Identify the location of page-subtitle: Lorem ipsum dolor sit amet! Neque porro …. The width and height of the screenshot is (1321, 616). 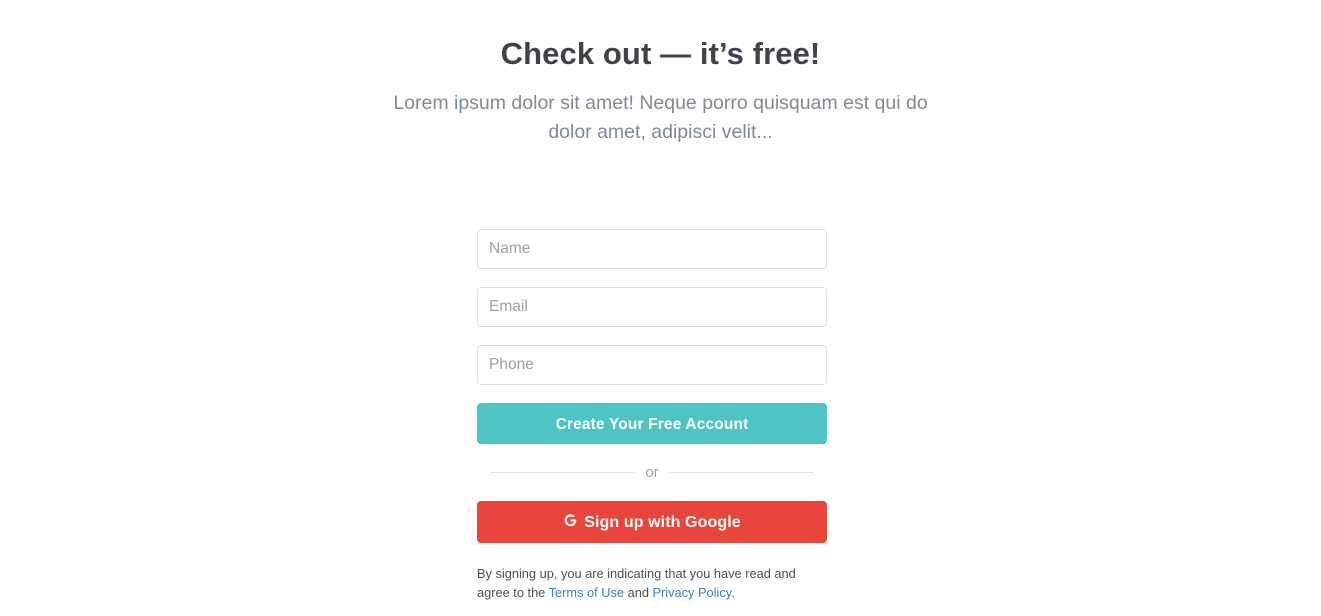
(660, 117).